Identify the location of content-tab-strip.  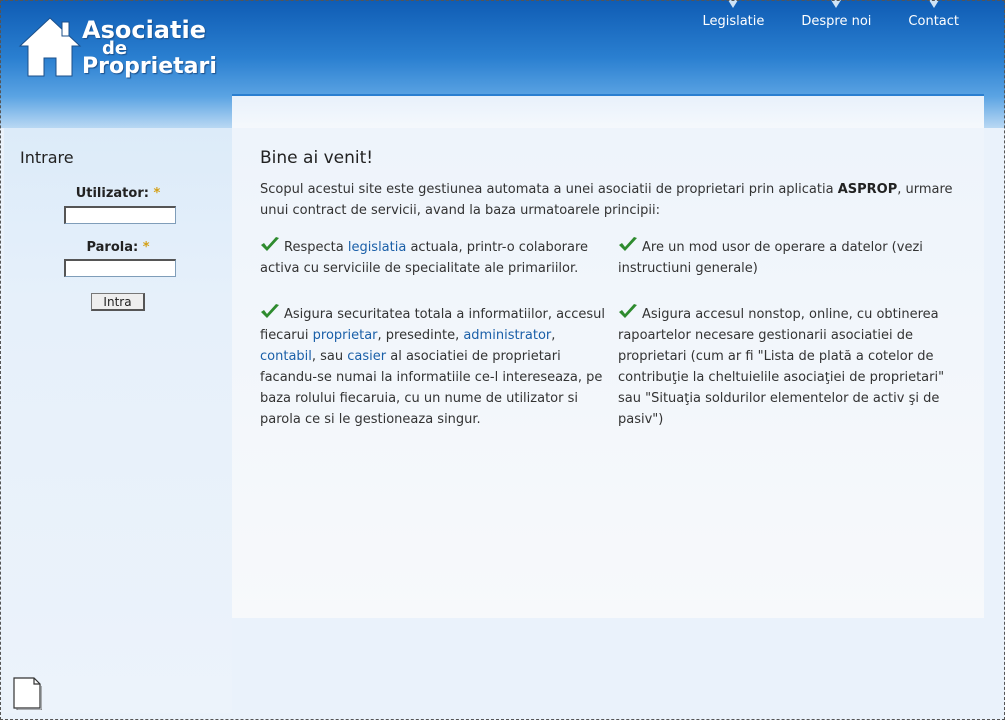
(608, 112).